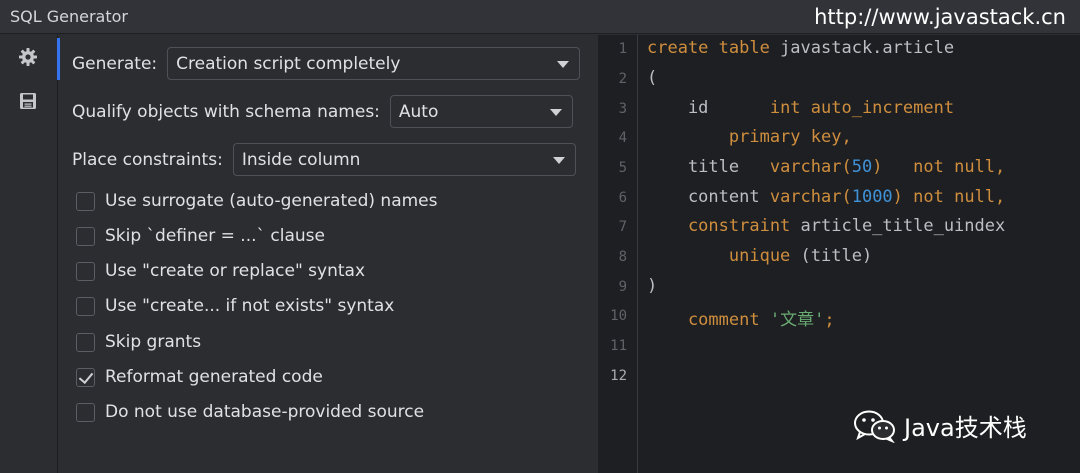 This screenshot has width=1080, height=473. What do you see at coordinates (652, 286) in the screenshot?
I see `code-line-9: )` at bounding box center [652, 286].